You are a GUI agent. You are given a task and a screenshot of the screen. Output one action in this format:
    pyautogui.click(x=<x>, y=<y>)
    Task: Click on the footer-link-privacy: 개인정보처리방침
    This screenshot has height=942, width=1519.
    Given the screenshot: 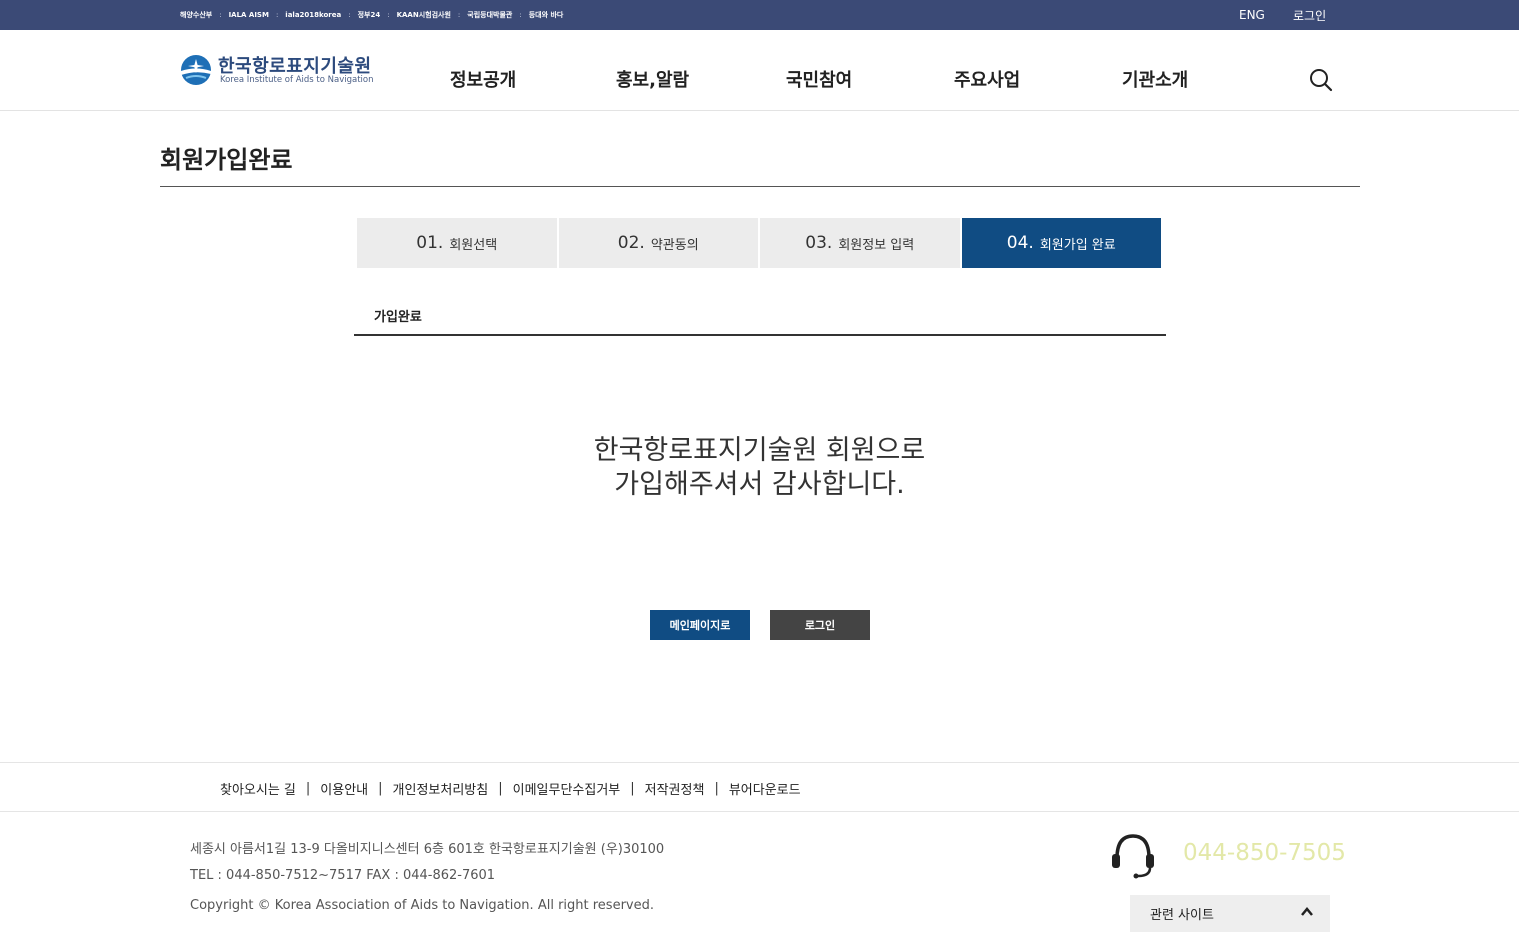 What is the action you would take?
    pyautogui.click(x=441, y=788)
    